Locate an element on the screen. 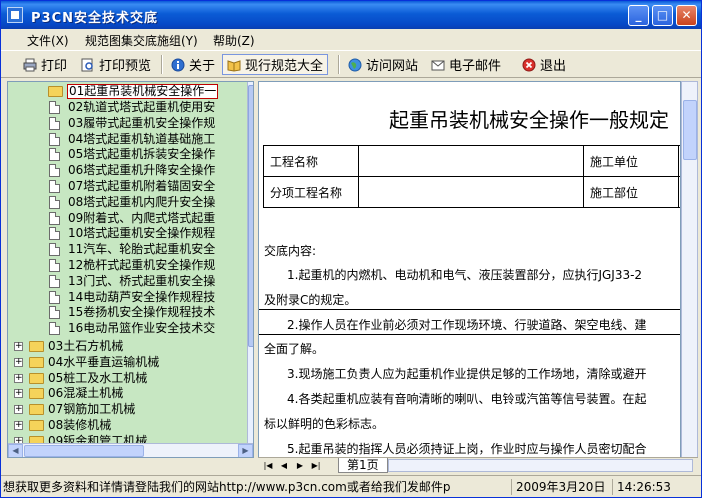 This screenshot has width=702, height=498. print-button: 打印 is located at coordinates (45, 64).